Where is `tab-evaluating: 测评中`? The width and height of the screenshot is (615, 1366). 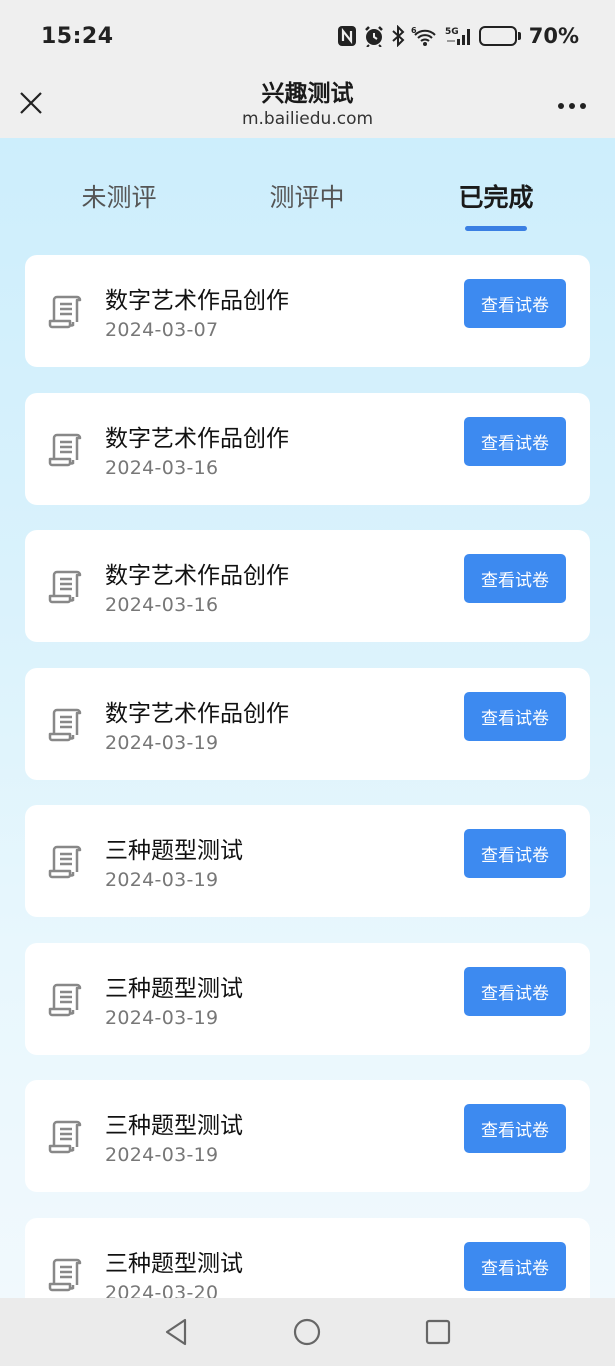
tab-evaluating: 测评中 is located at coordinates (307, 196).